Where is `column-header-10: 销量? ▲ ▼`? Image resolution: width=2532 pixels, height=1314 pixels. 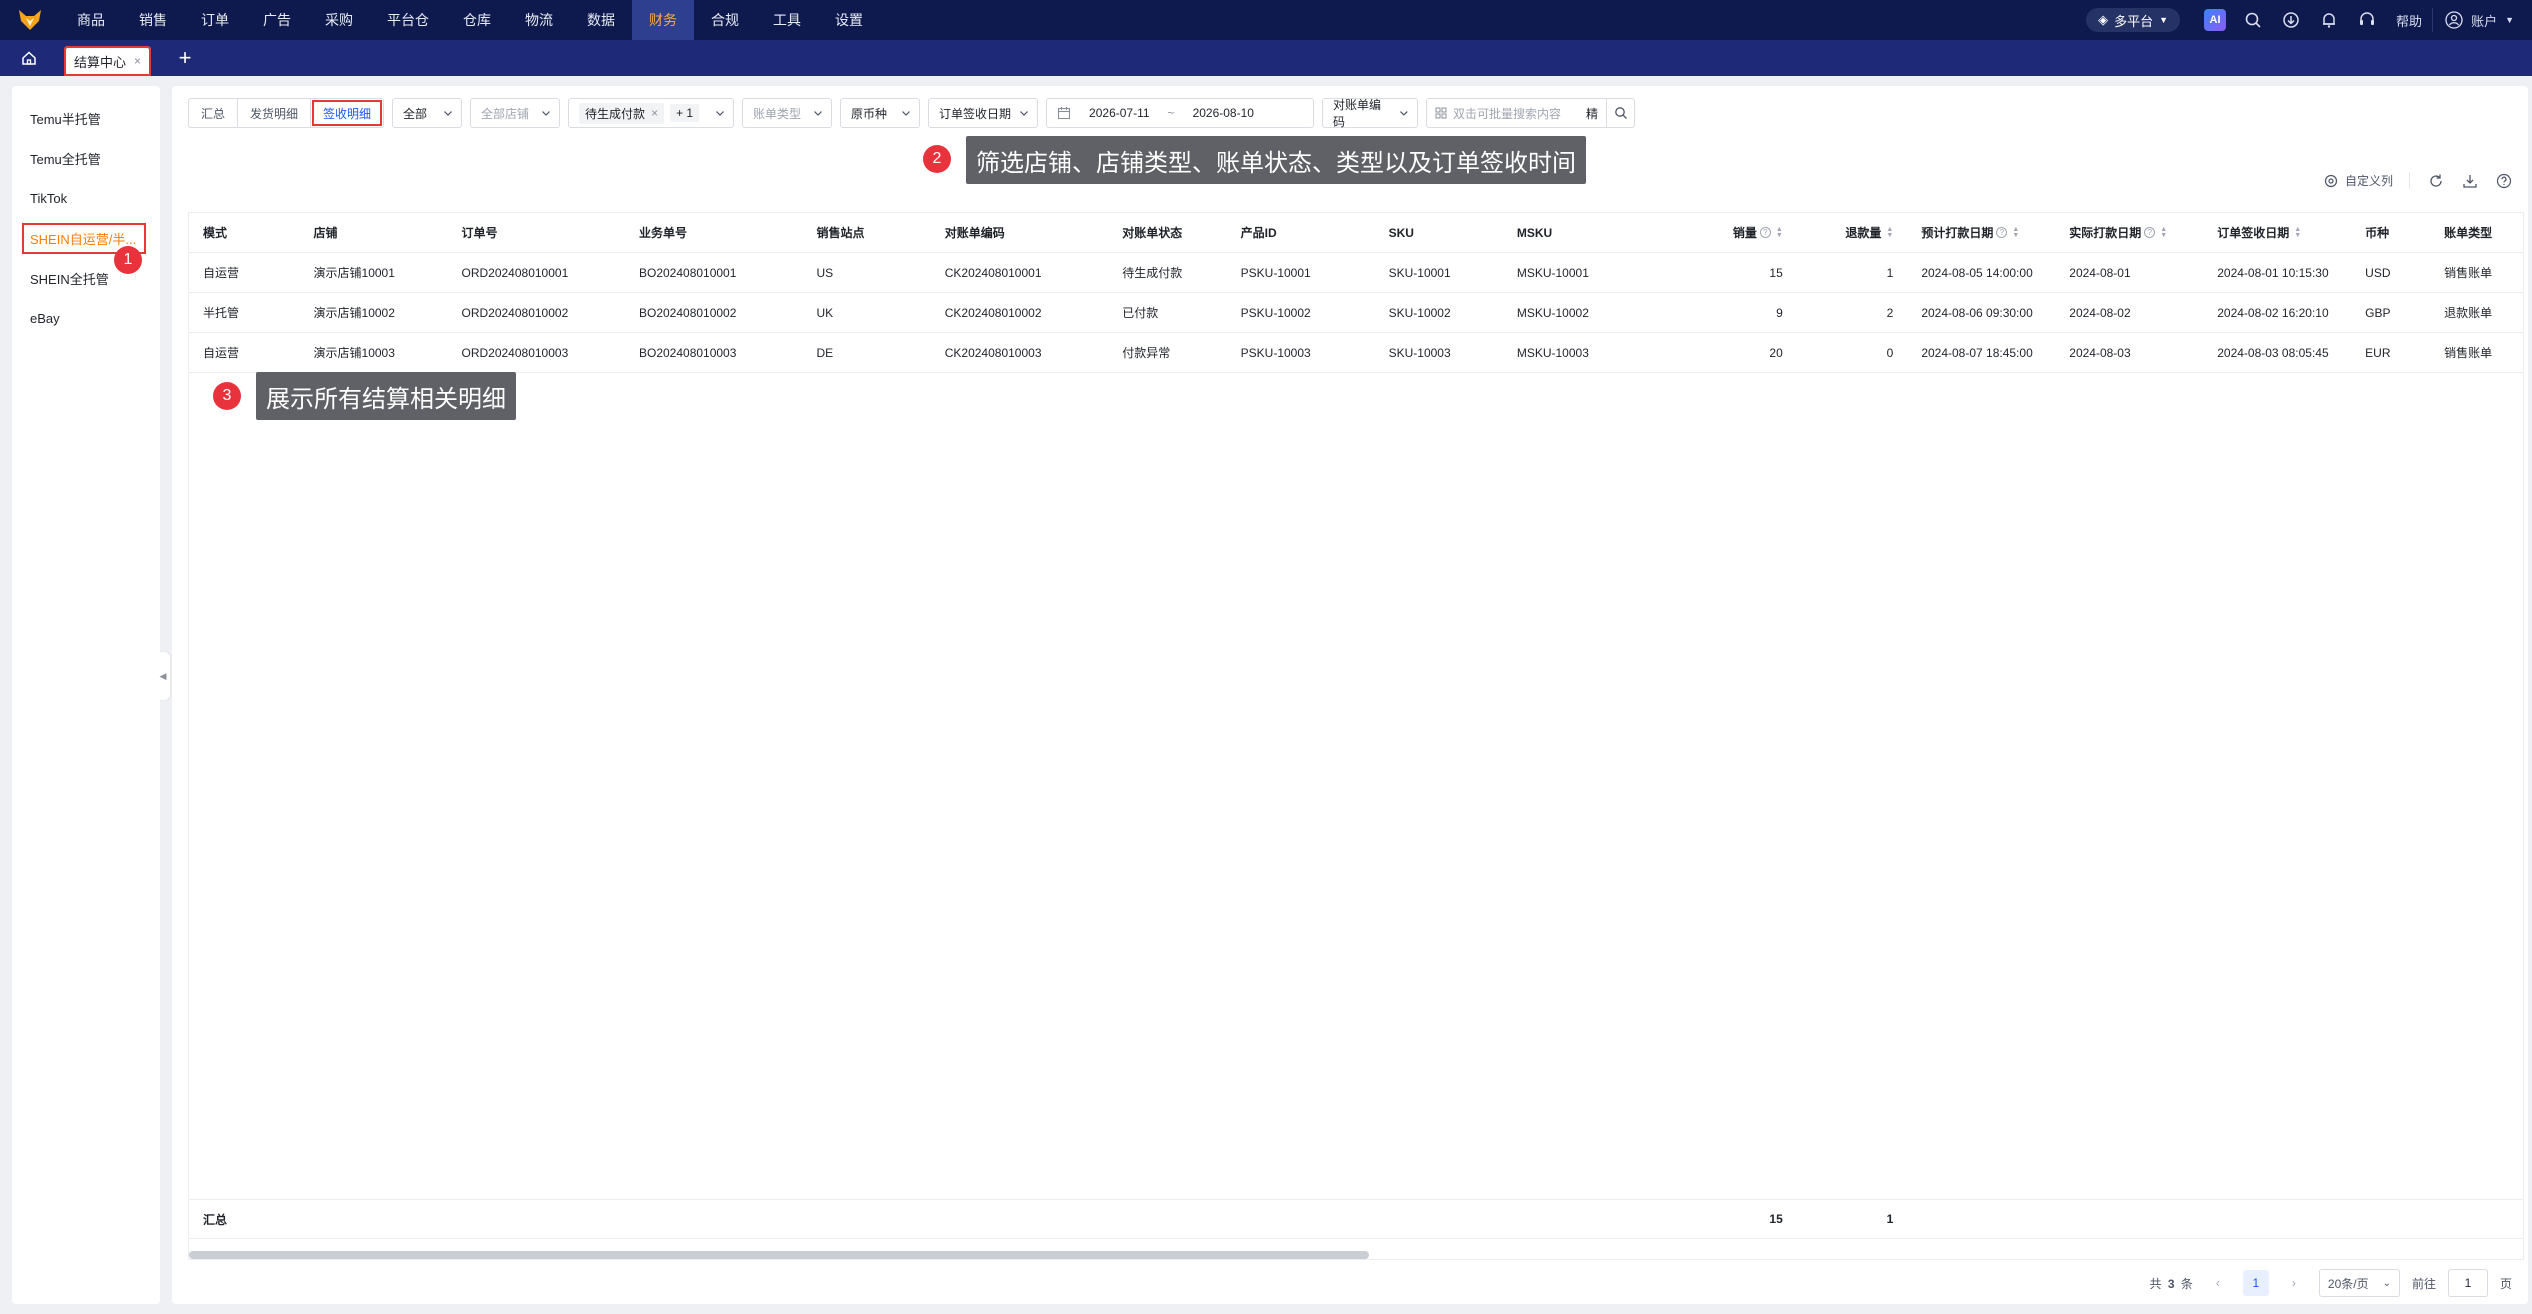 column-header-10: 销量? ▲ ▼ is located at coordinates (1741, 232).